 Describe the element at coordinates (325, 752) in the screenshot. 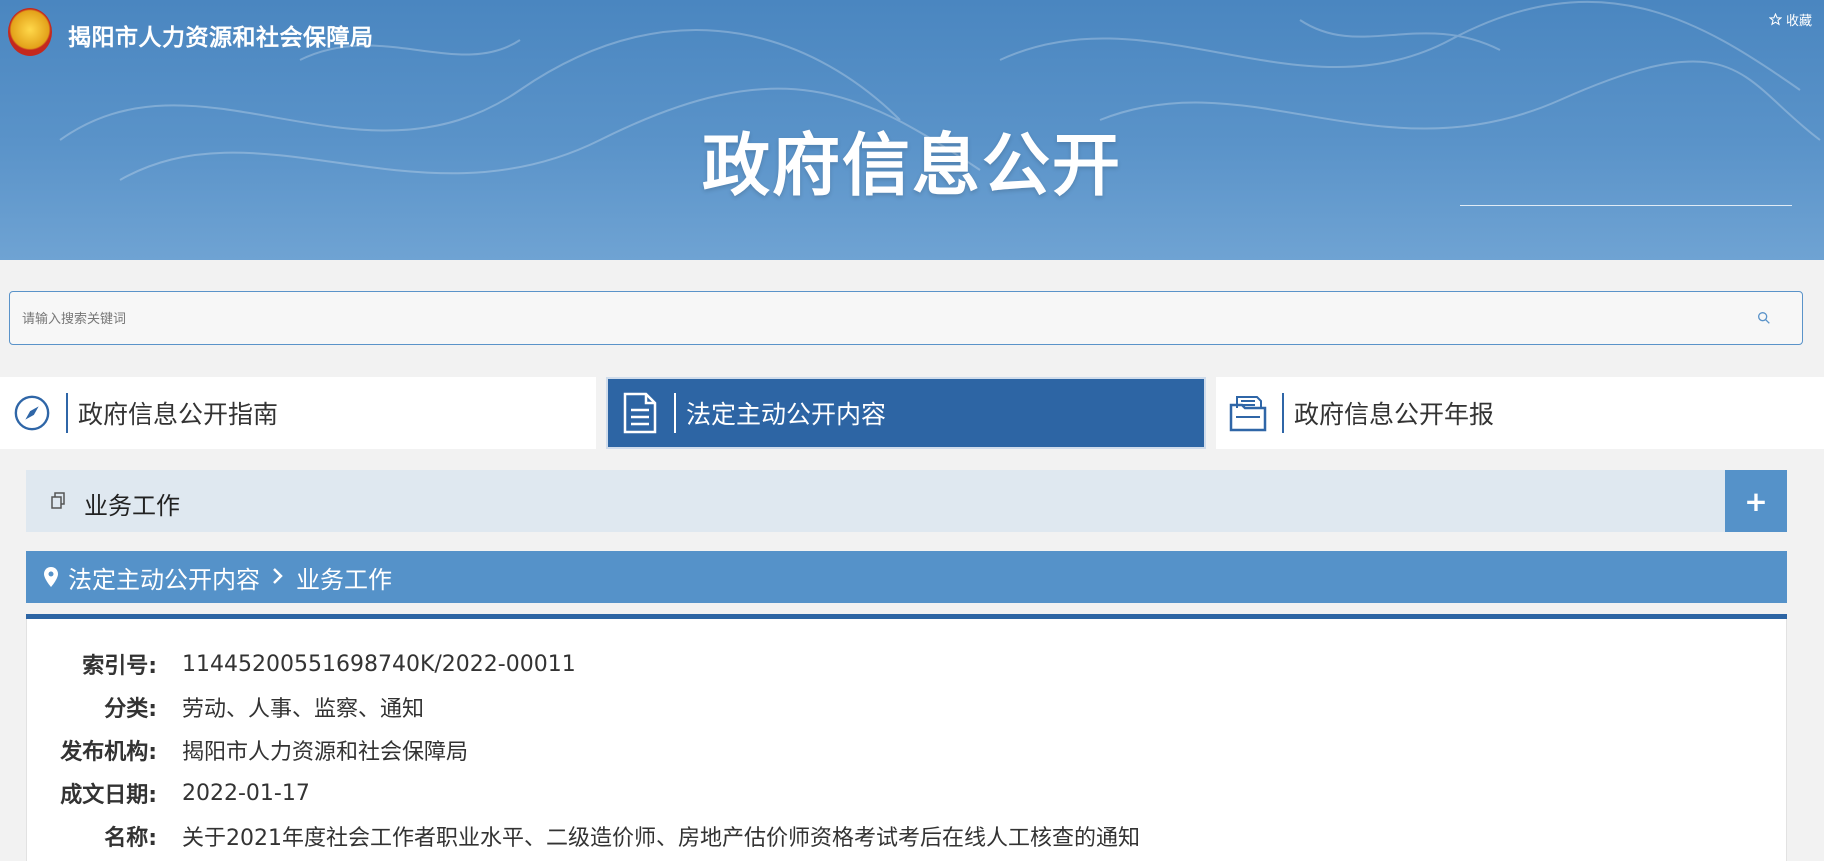

I see `detail-value: 揭阳市人力资源和社会保障局` at that location.